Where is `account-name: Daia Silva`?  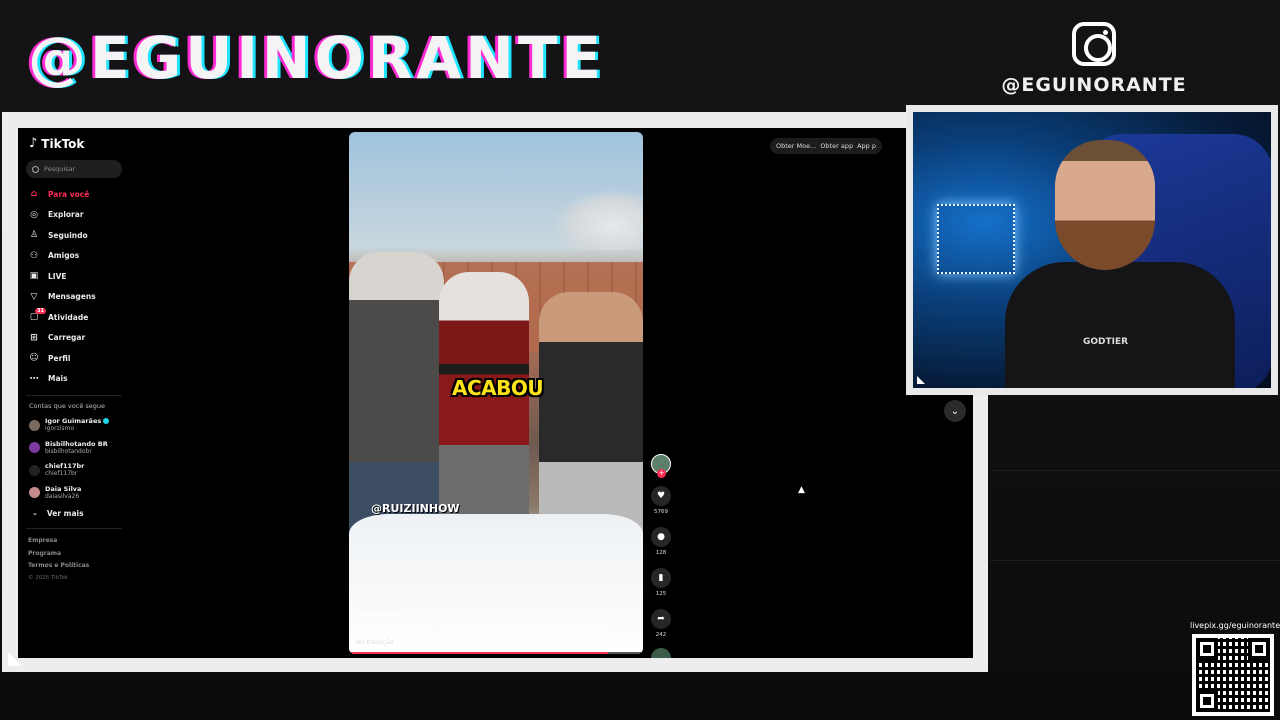
account-name: Daia Silva is located at coordinates (63, 488).